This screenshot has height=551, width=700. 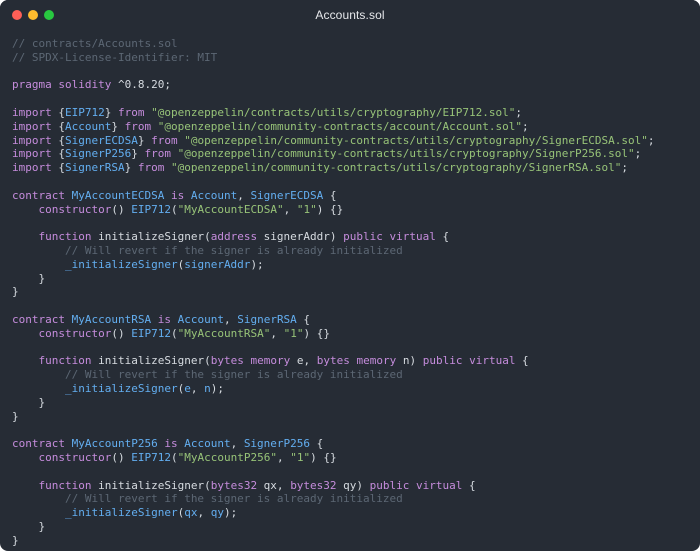 I want to click on code-token-function: n, so click(x=207, y=388).